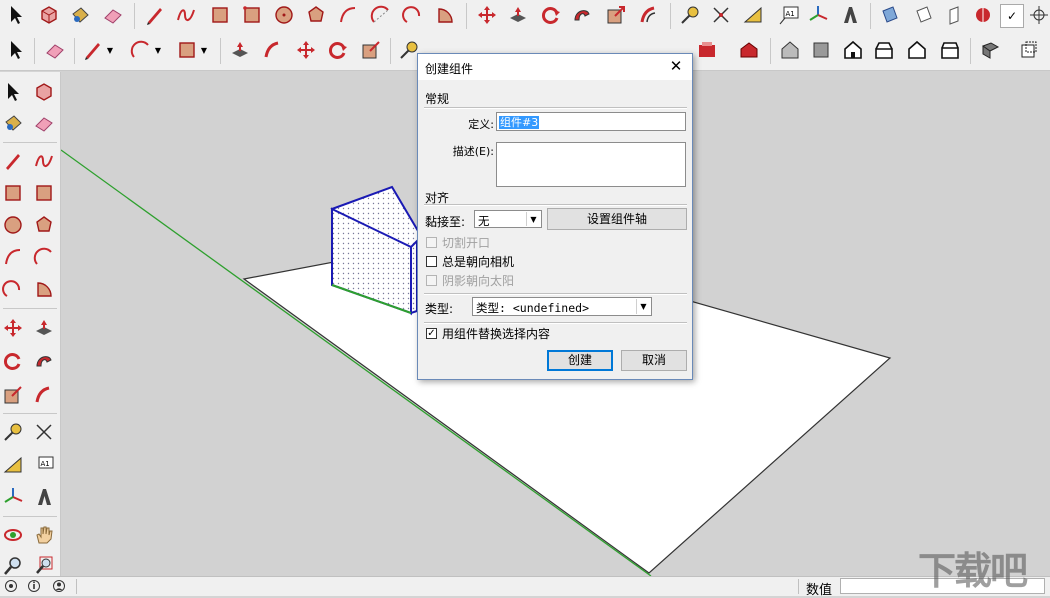 The width and height of the screenshot is (1050, 598). Describe the element at coordinates (616, 15) in the screenshot. I see `scale-button` at that location.